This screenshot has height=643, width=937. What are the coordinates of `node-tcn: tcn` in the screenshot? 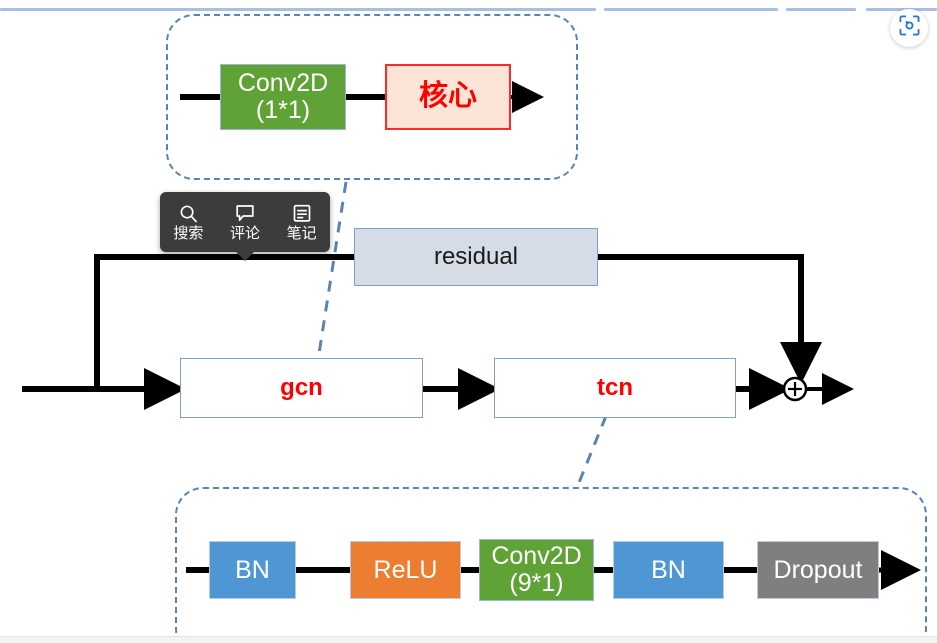 It's located at (615, 388).